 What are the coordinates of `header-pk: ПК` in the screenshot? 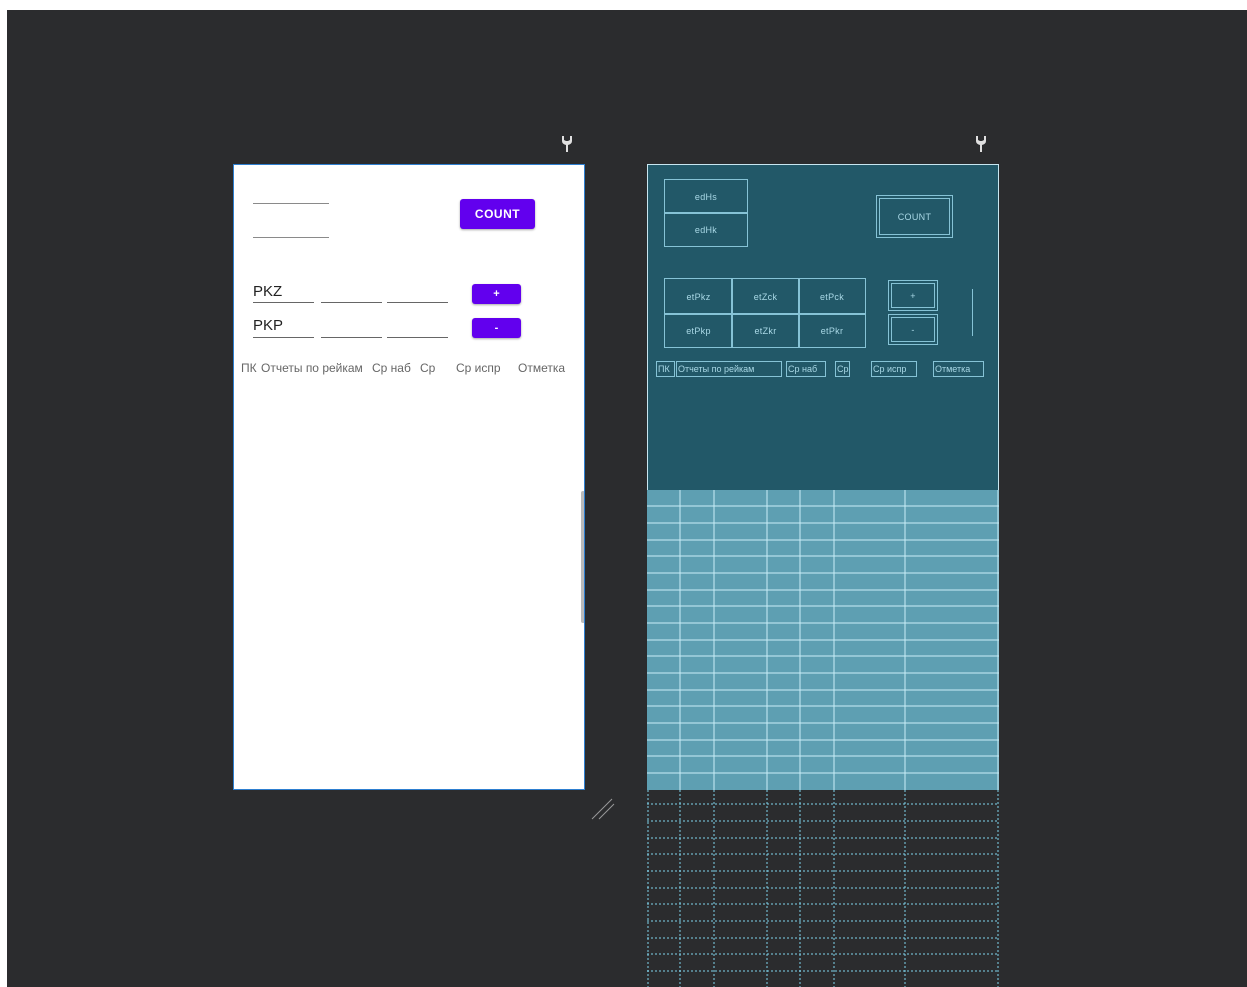 It's located at (249, 368).